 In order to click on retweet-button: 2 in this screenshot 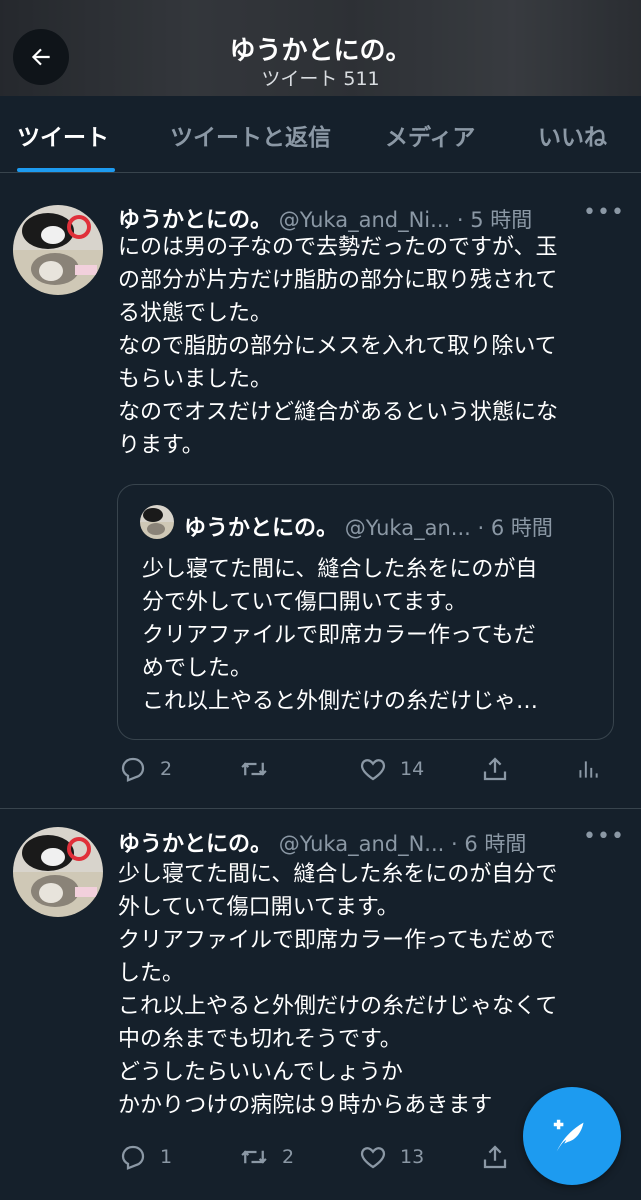, I will do `click(266, 1157)`.